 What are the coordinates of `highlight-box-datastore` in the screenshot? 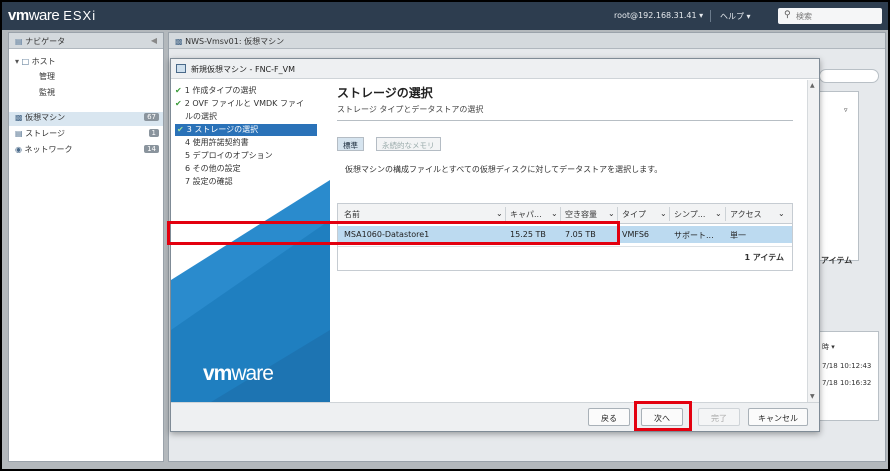 It's located at (393, 233).